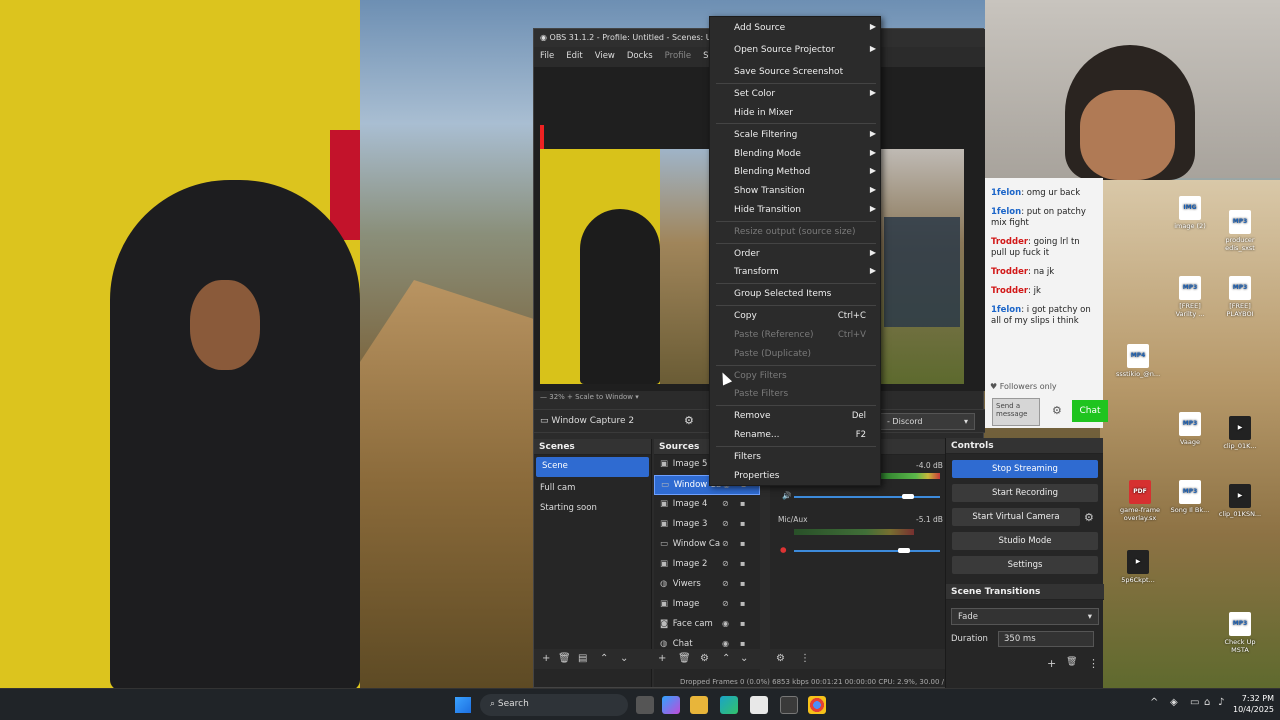  What do you see at coordinates (1025, 616) in the screenshot?
I see `transition-select: Fade ▾` at bounding box center [1025, 616].